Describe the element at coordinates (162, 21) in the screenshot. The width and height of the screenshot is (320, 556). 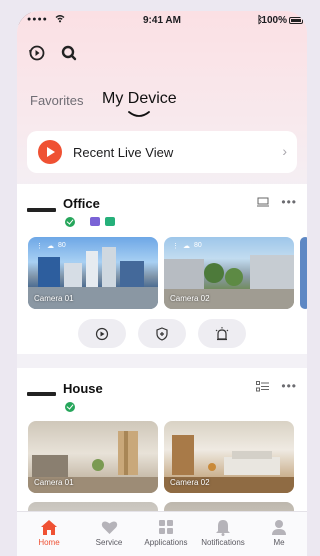
I see `status-bar: ●●●● 9:41 AM ᛒ 100%` at that location.